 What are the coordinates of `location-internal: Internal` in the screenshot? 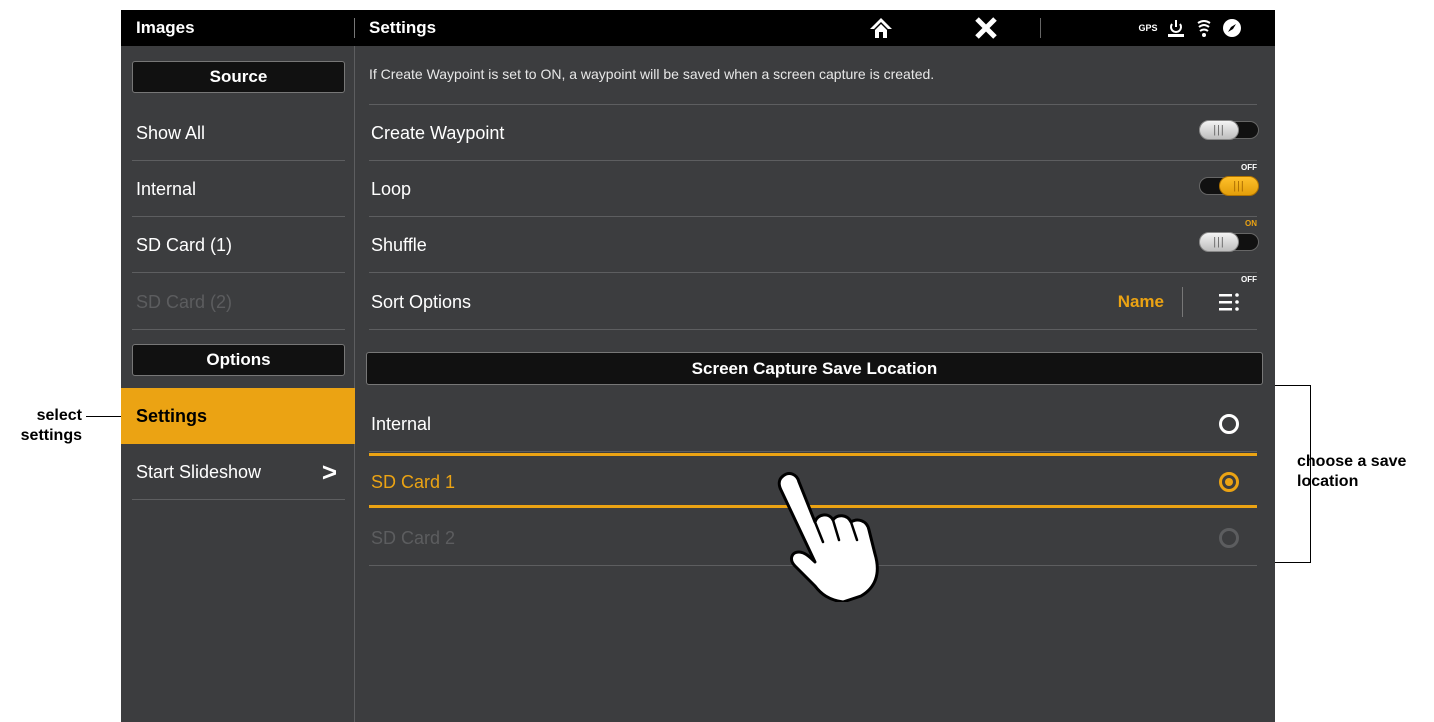 It's located at (813, 424).